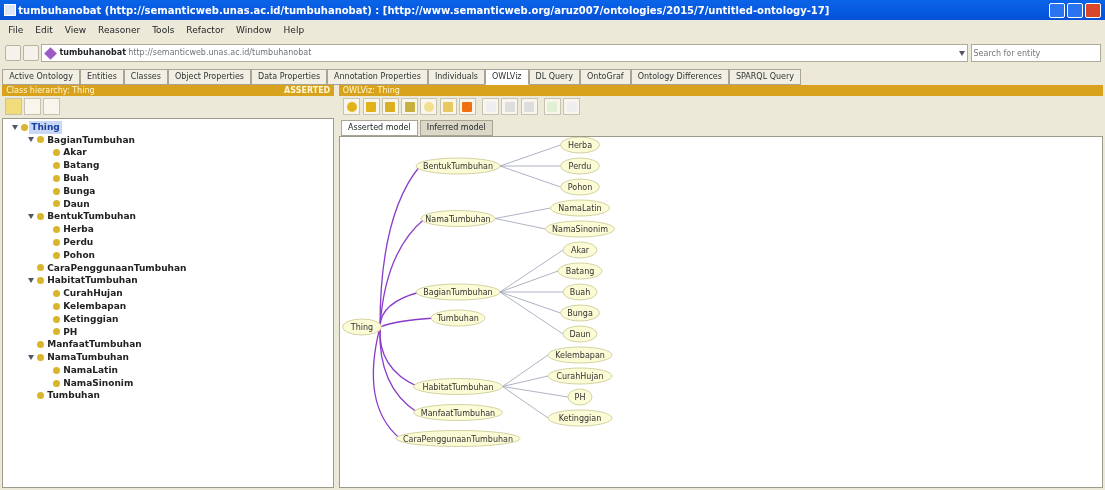 The height and width of the screenshot is (490, 1105). I want to click on panel-title: OWLViz: Thing, so click(371, 90).